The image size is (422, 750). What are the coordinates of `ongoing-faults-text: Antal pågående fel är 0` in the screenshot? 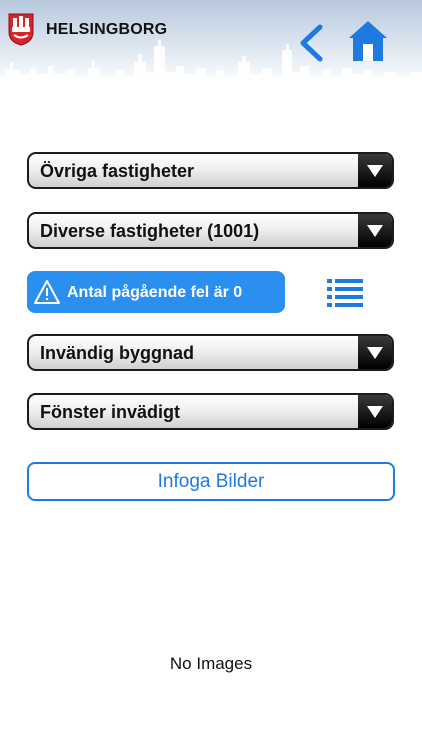 It's located at (155, 292).